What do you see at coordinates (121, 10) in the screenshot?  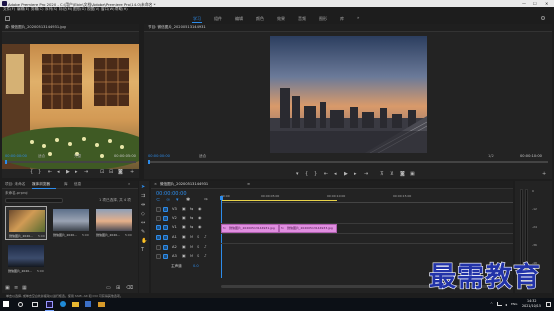 I see `menu-help: 帮助(H)` at bounding box center [121, 10].